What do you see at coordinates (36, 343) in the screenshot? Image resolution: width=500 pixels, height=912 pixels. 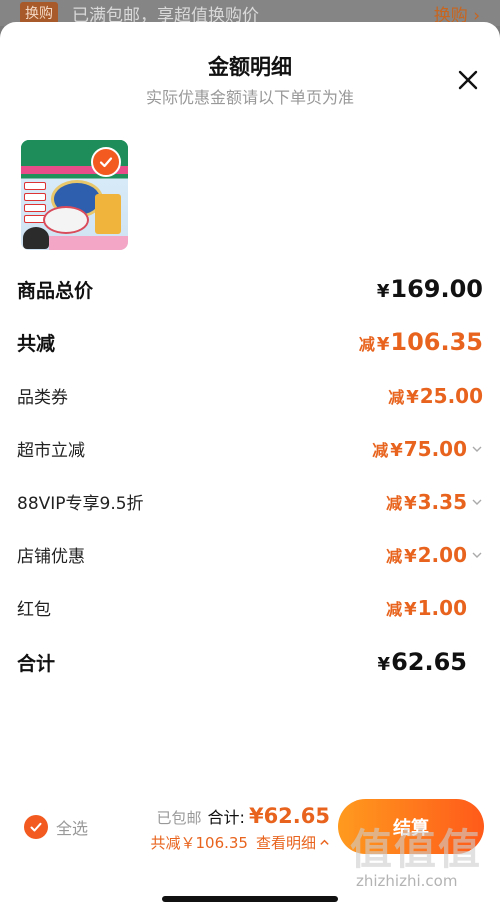 I see `total-reduction-label: 共减` at bounding box center [36, 343].